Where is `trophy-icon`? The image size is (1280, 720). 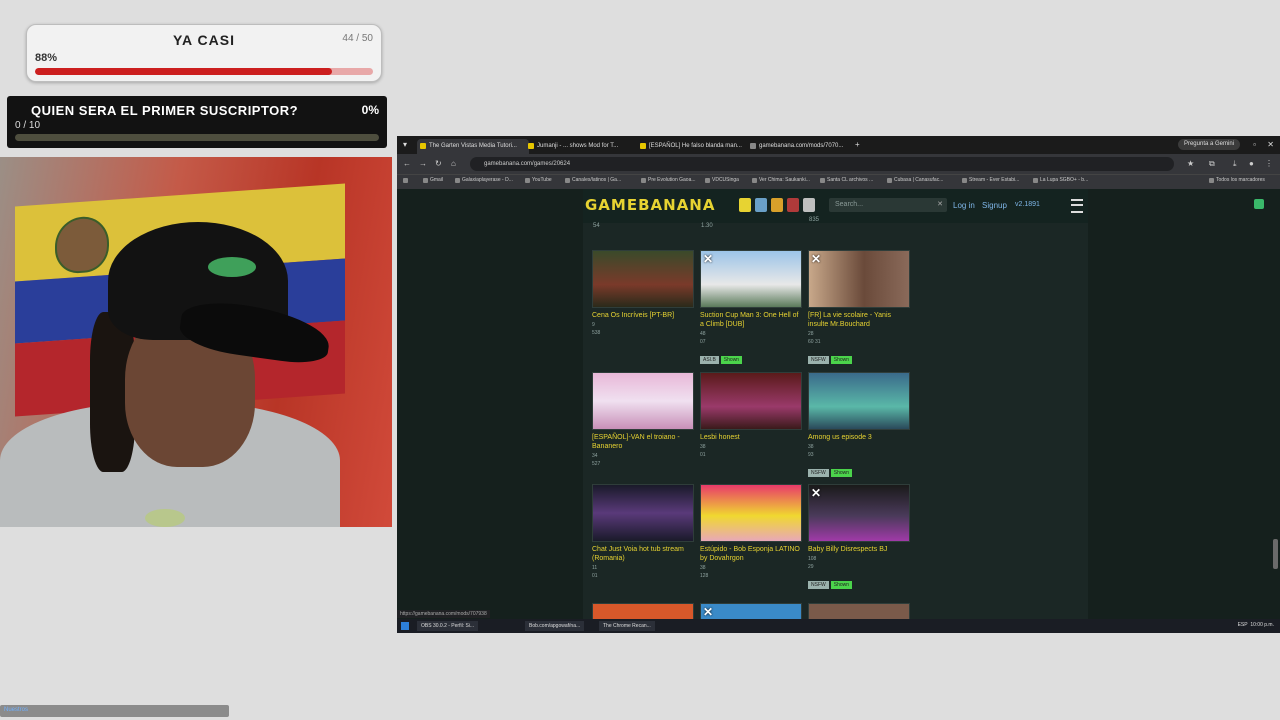 trophy-icon is located at coordinates (777, 205).